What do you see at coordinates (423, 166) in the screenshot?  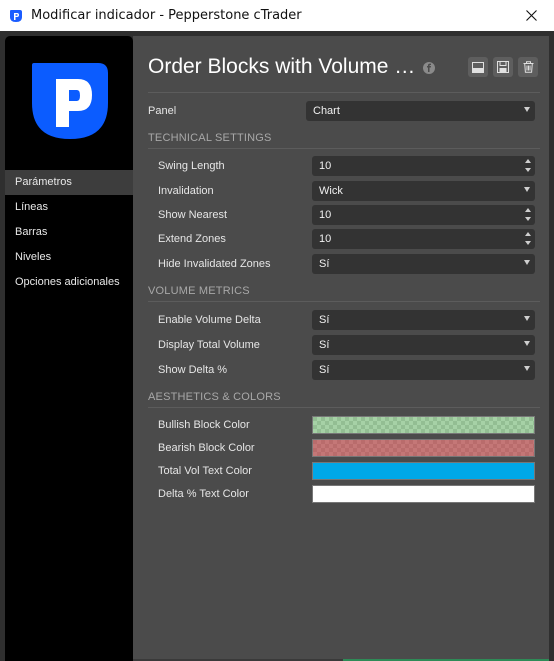 I see `swing-length-stepper: 10` at bounding box center [423, 166].